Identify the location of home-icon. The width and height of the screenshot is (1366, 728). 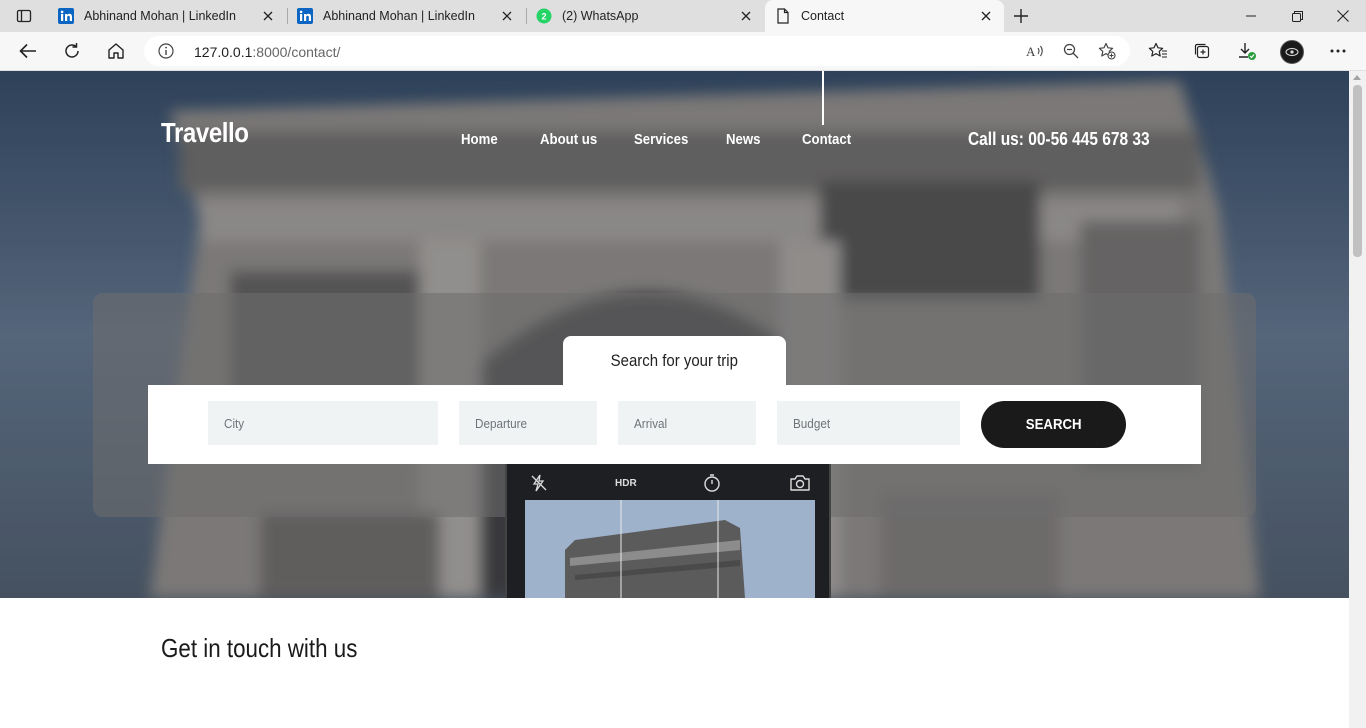
(116, 51).